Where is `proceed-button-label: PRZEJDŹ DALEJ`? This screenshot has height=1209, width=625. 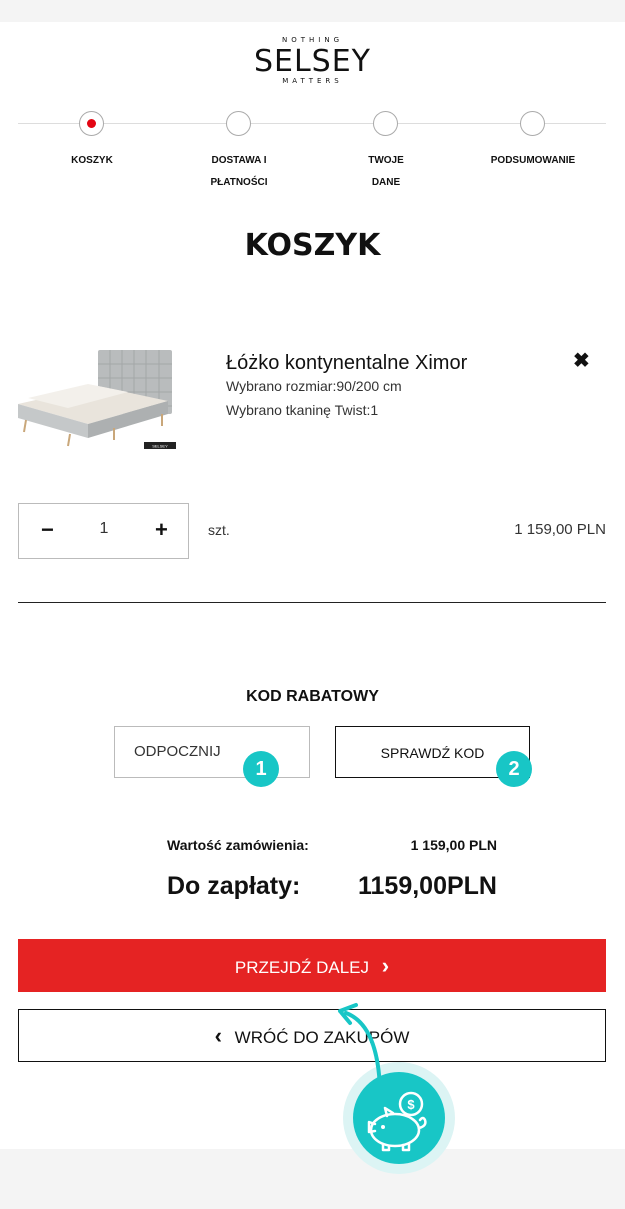 proceed-button-label: PRZEJDŹ DALEJ is located at coordinates (302, 967).